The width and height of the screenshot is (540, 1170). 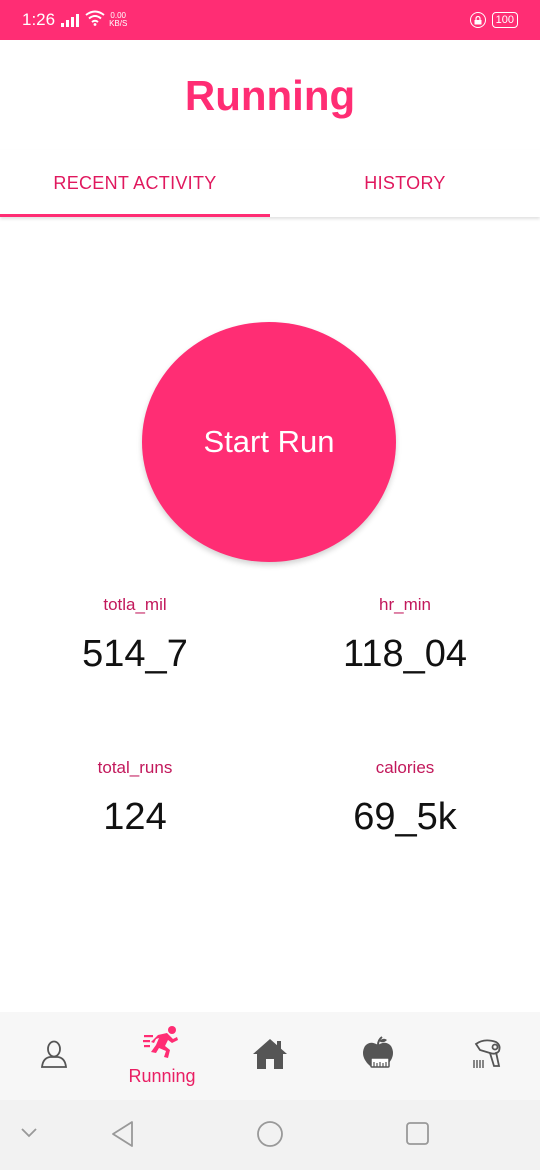 I want to click on tab-history: HISTORY, so click(x=405, y=183).